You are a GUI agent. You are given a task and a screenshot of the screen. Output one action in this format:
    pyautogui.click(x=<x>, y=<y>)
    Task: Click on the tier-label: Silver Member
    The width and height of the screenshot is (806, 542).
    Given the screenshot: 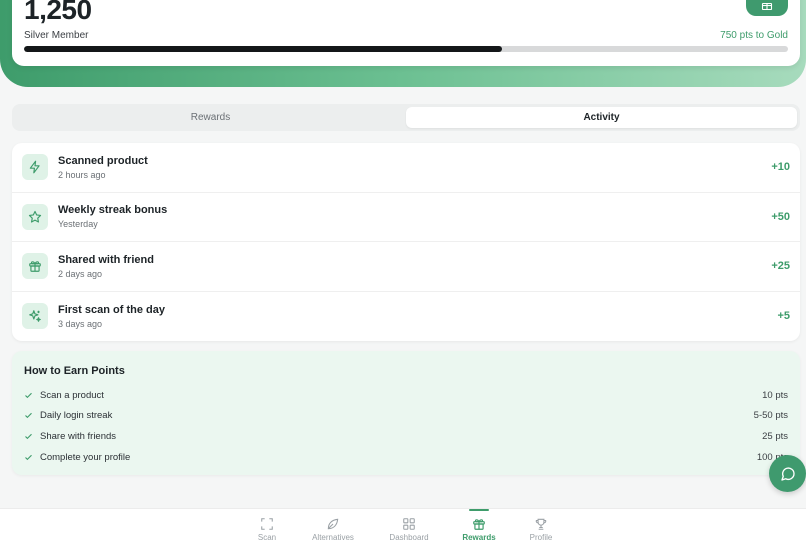 What is the action you would take?
    pyautogui.click(x=56, y=35)
    